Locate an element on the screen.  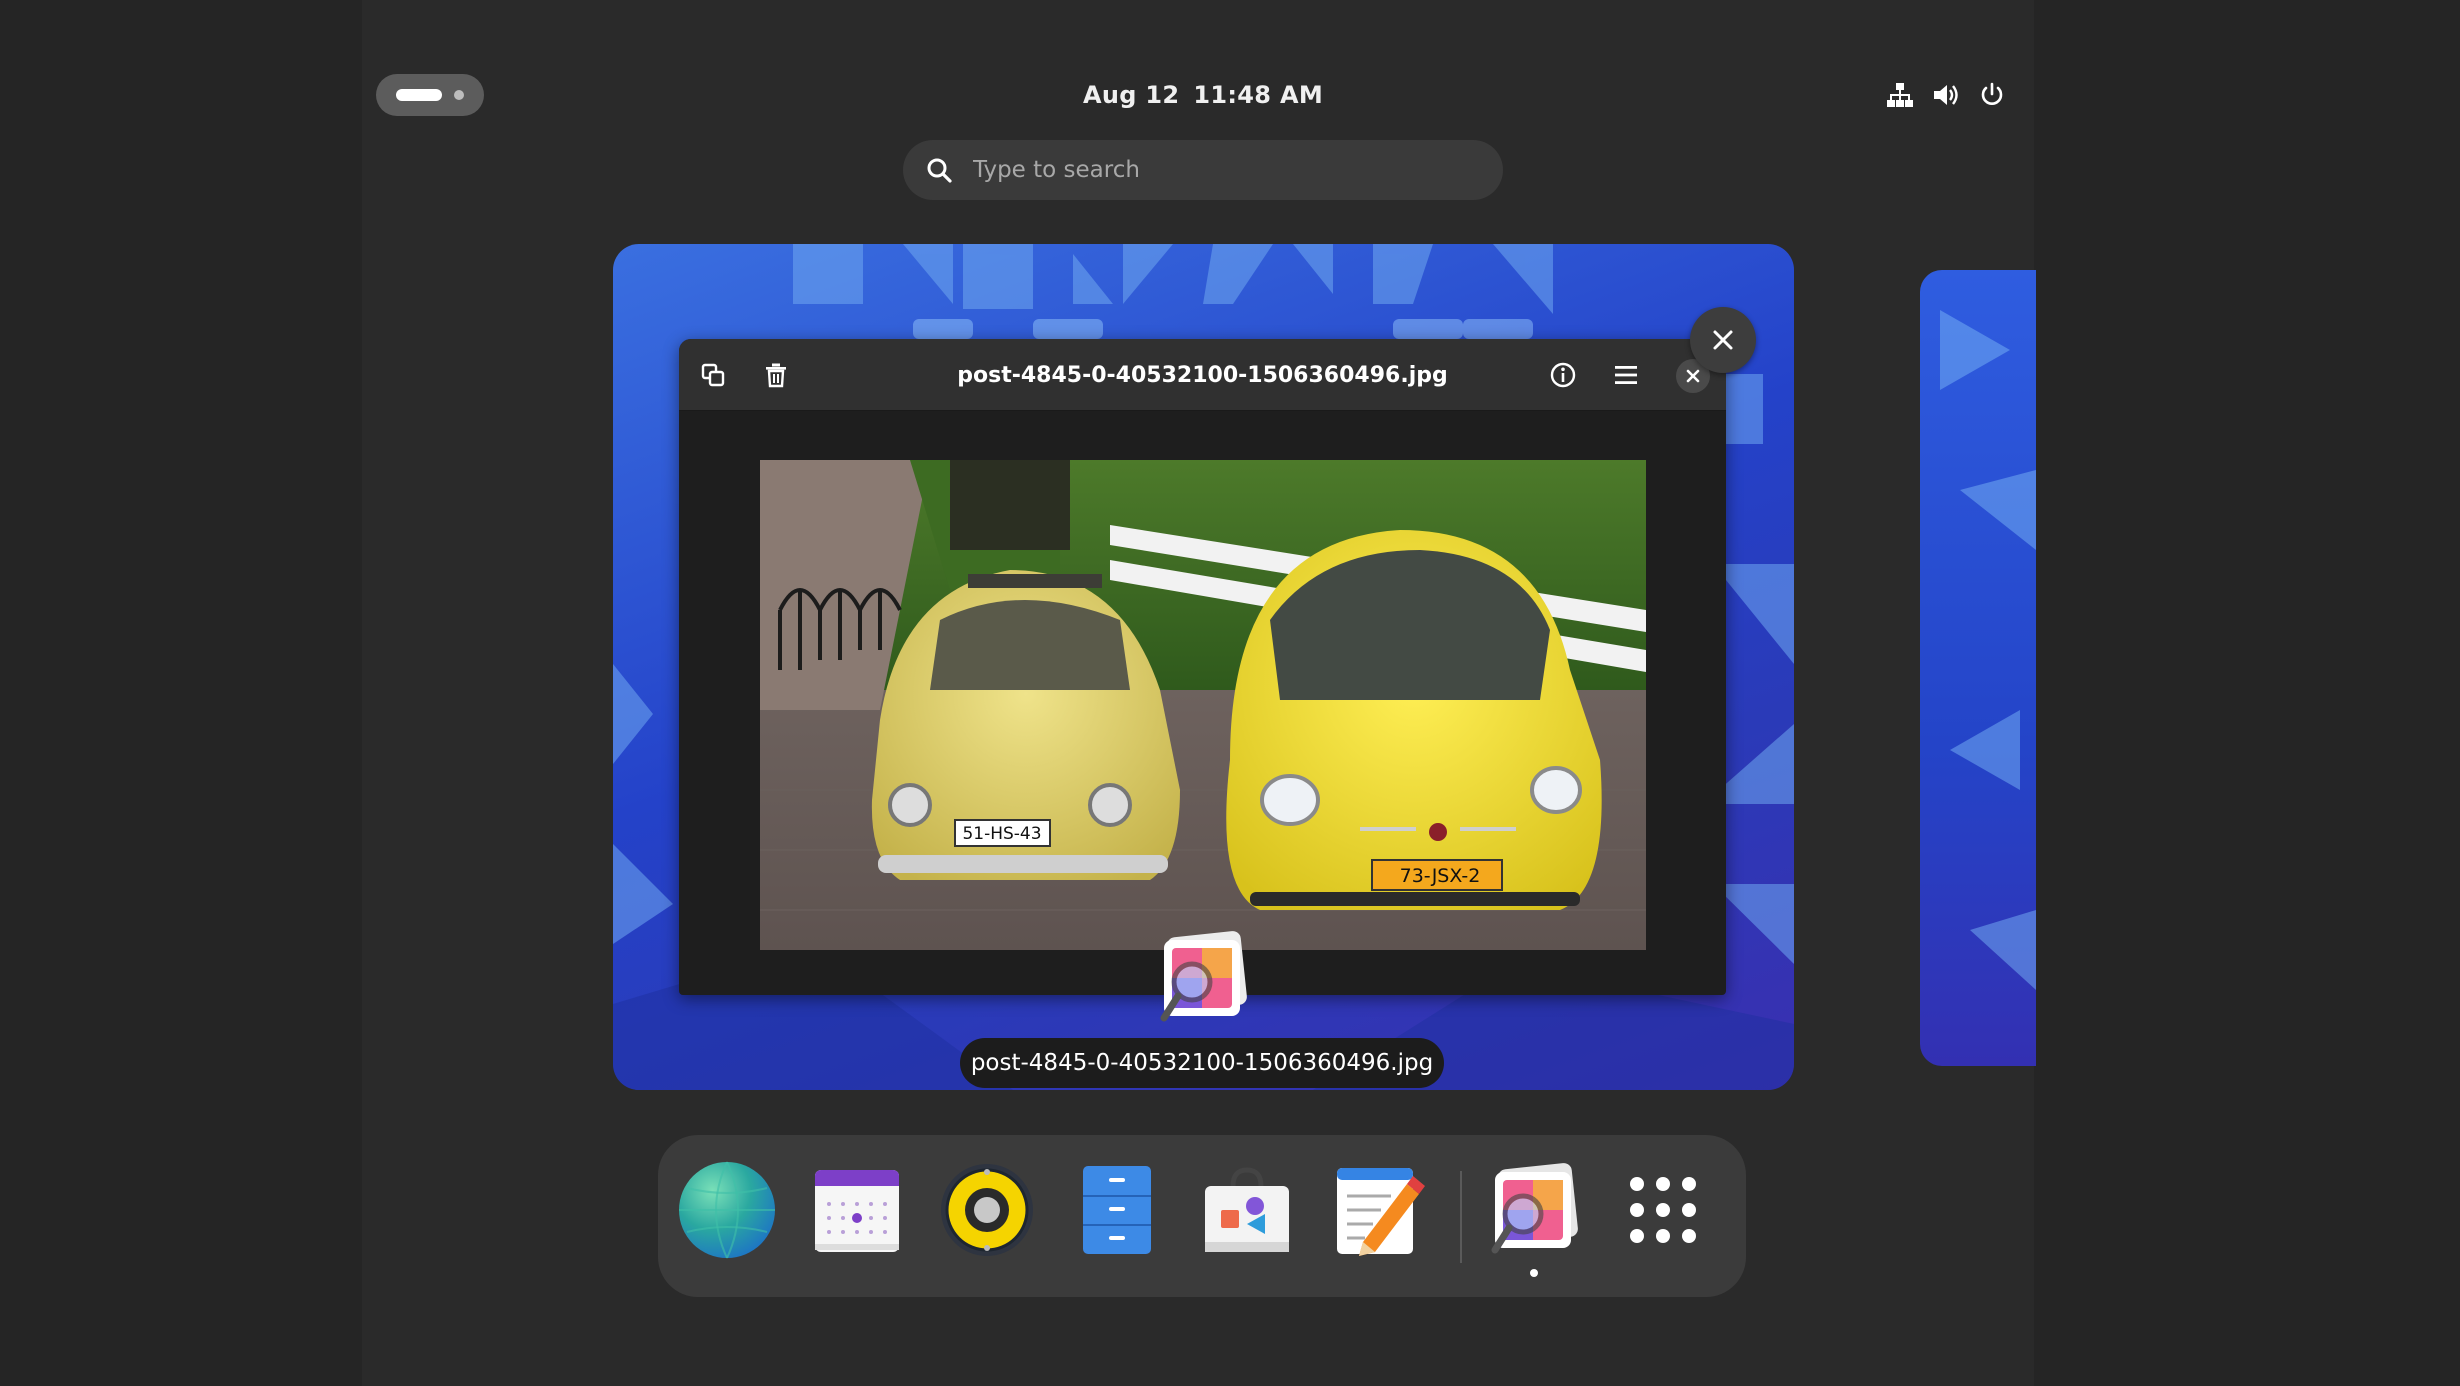
wallpaper-pattern-next is located at coordinates (1988, 650).